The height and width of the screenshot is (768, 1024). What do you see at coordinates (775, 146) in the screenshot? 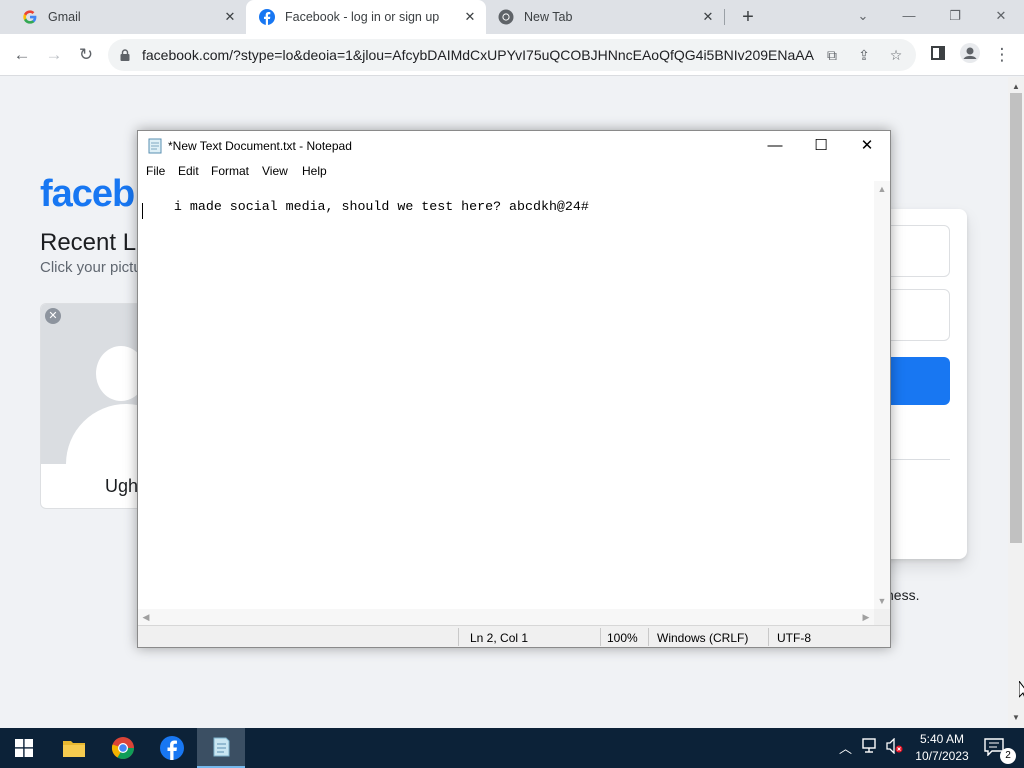
I see `minimize-button: —` at bounding box center [775, 146].